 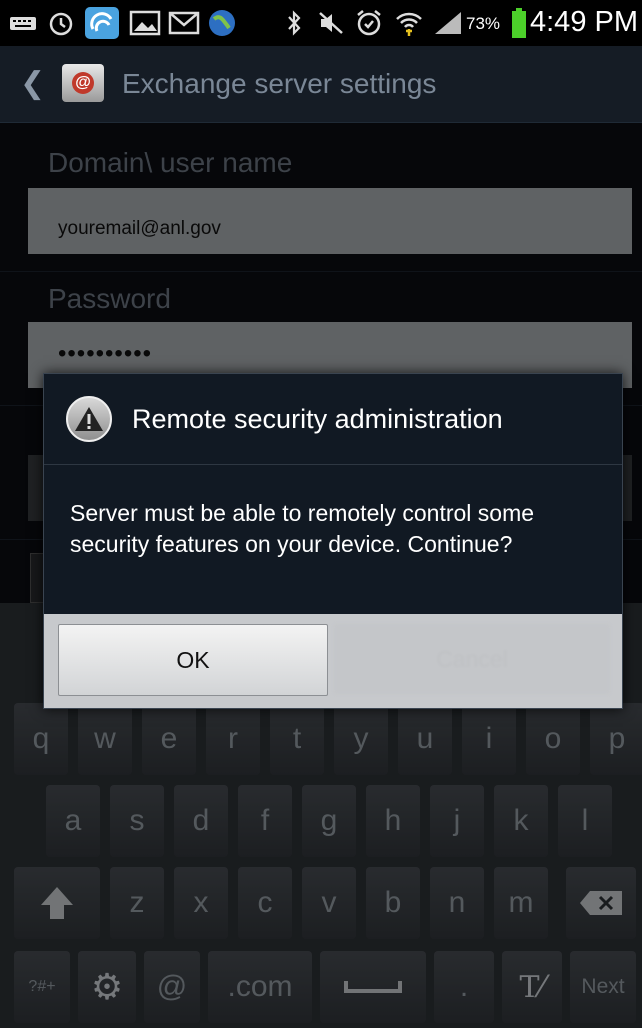 What do you see at coordinates (483, 23) in the screenshot?
I see `battery-percent: 73%` at bounding box center [483, 23].